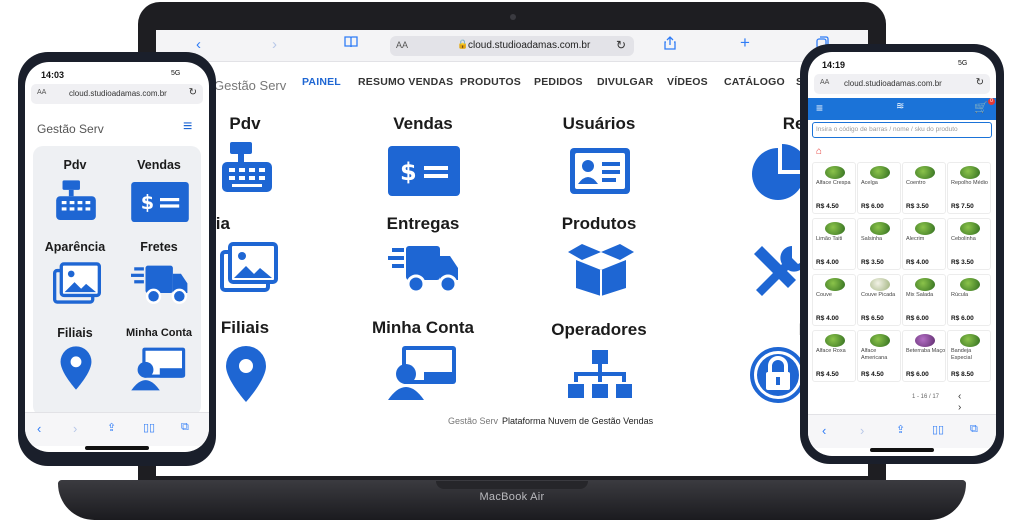  I want to click on bookmarks-icon, so click(351, 43).